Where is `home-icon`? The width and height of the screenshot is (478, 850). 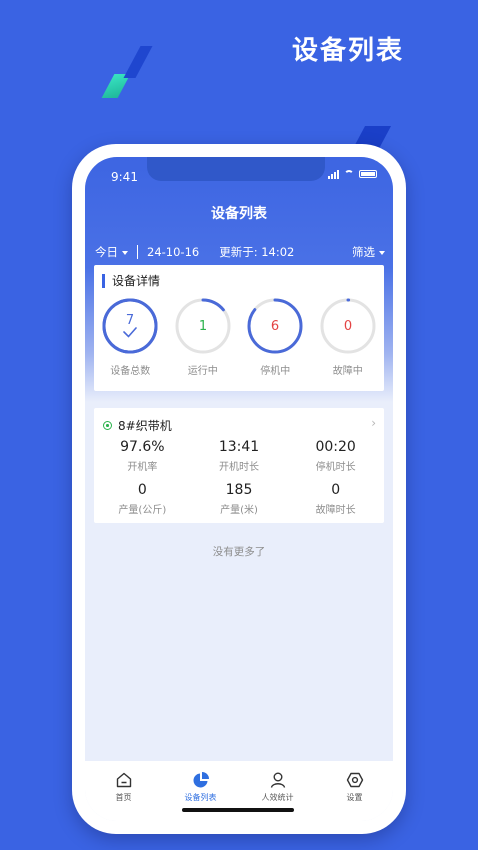 home-icon is located at coordinates (123, 780).